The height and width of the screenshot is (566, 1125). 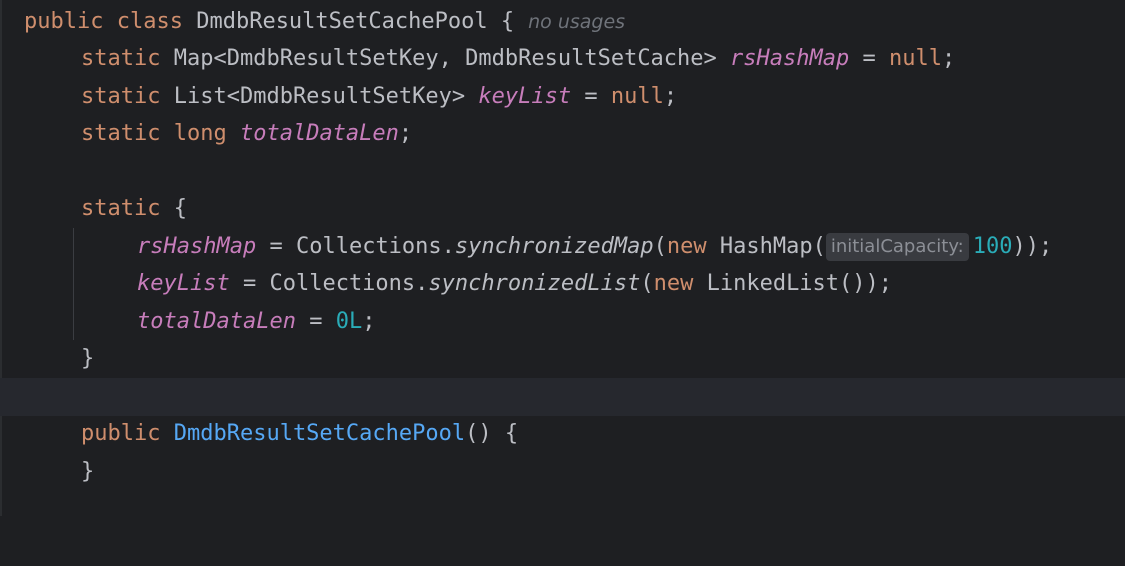 I want to click on constructor-name: DmdbResultSetCachePool, so click(x=319, y=433).